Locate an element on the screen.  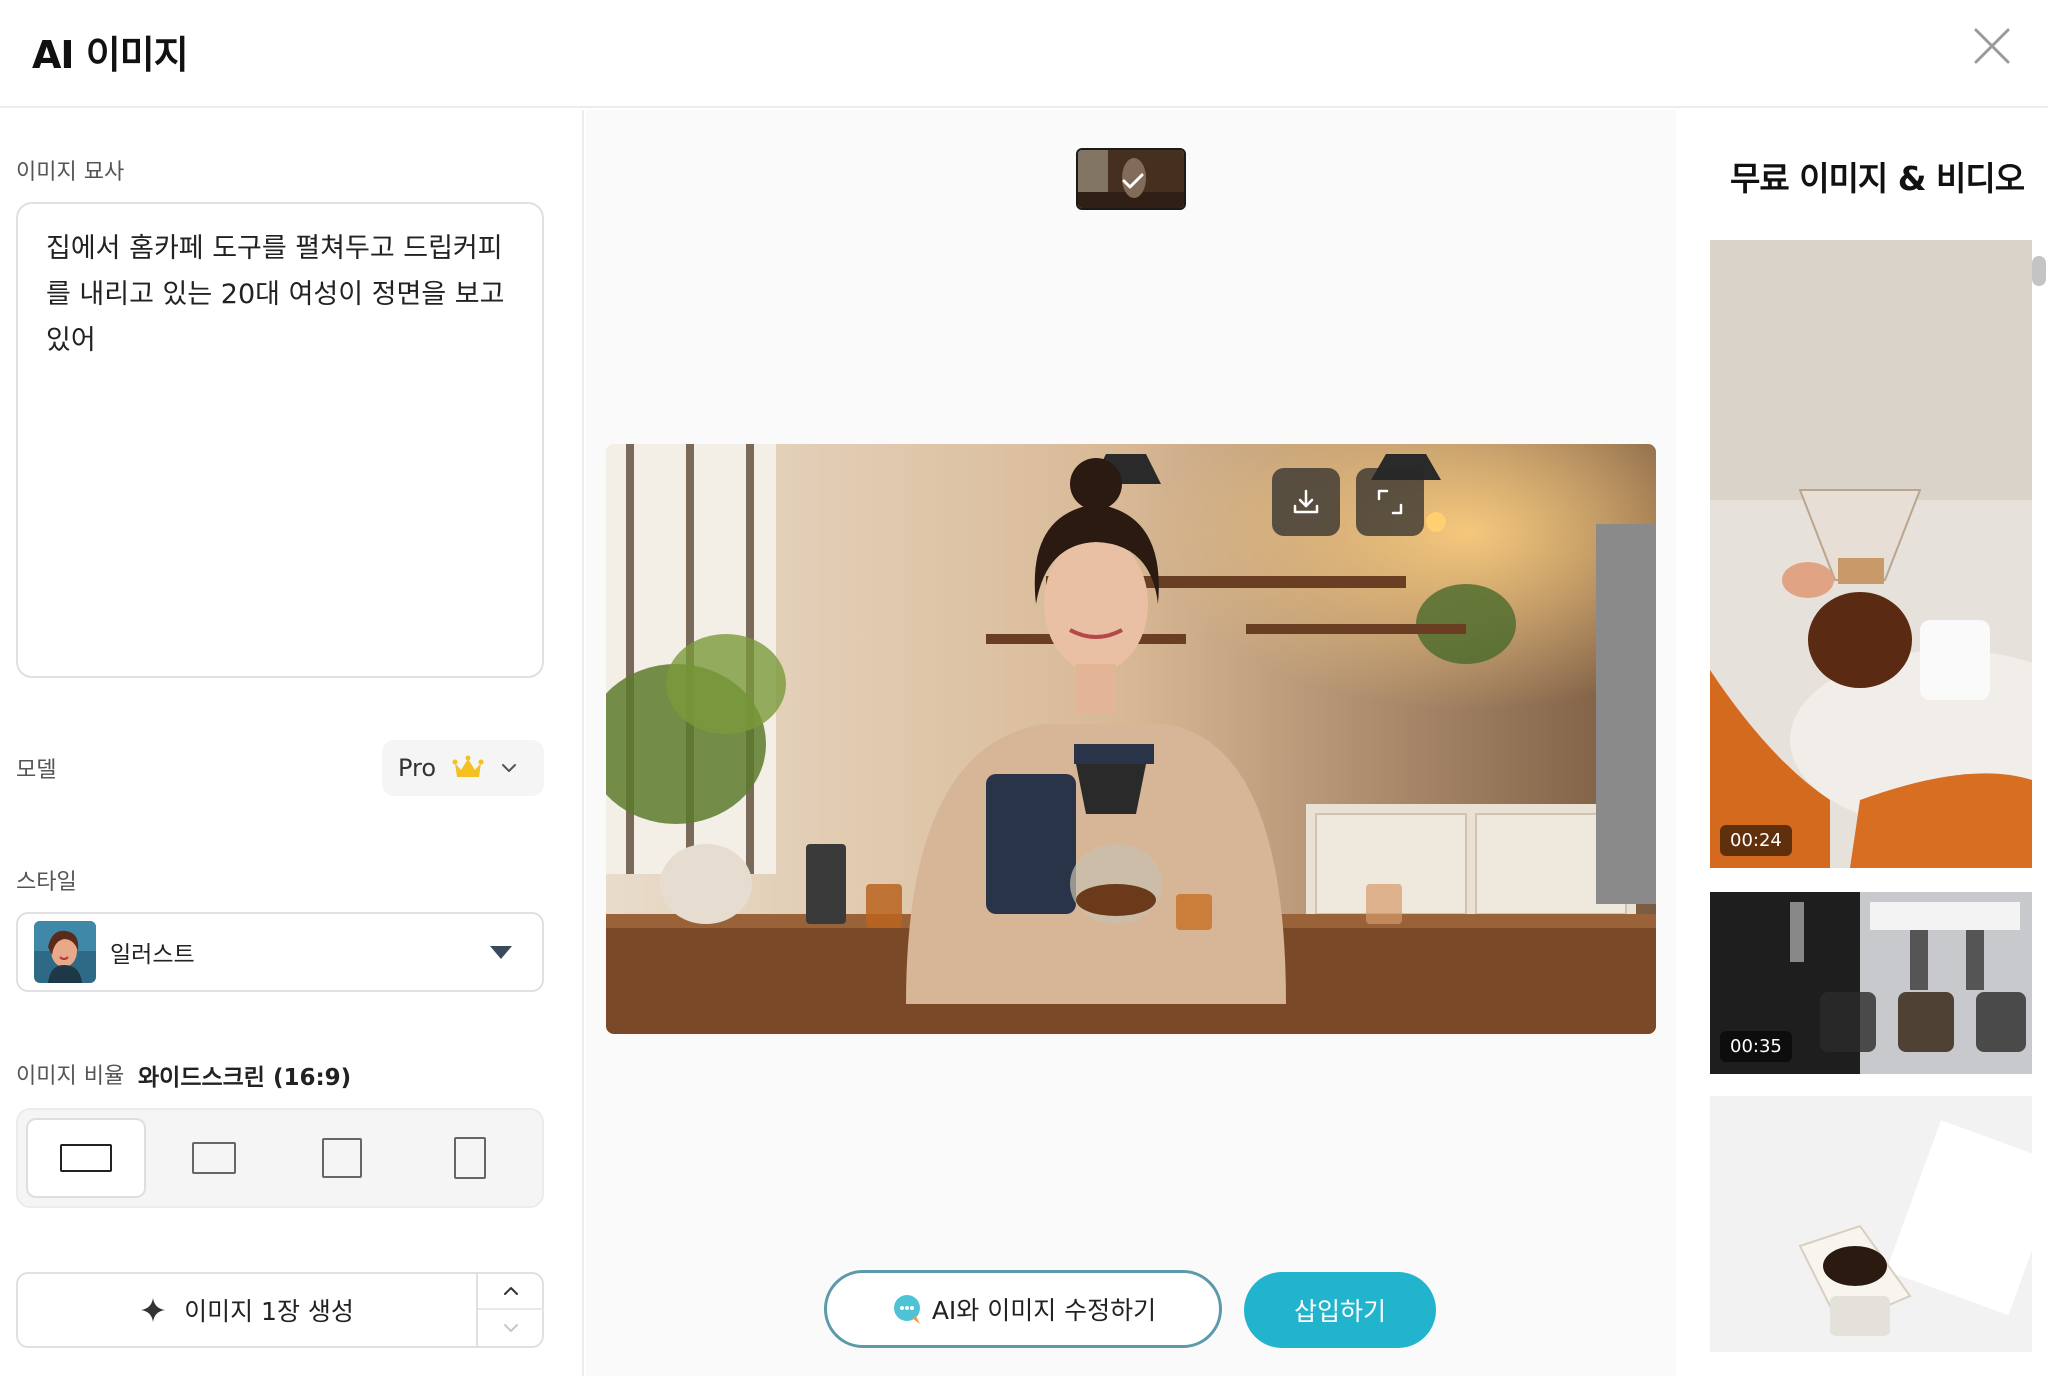
fullscreen-button is located at coordinates (1390, 502).